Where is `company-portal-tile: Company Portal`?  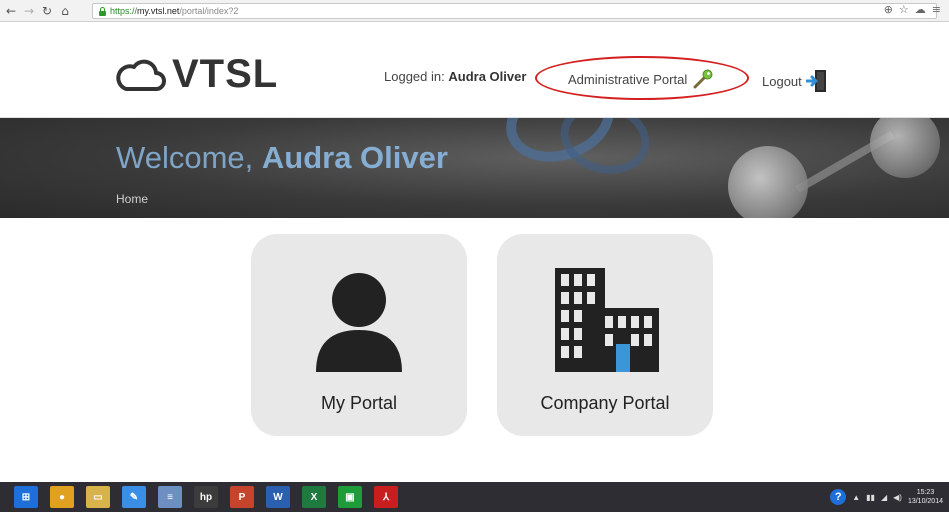 company-portal-tile: Company Portal is located at coordinates (605, 335).